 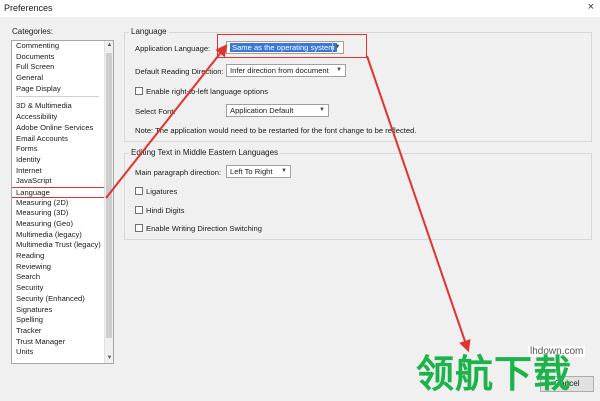 I want to click on category-item: Trust Manager, so click(x=62, y=342).